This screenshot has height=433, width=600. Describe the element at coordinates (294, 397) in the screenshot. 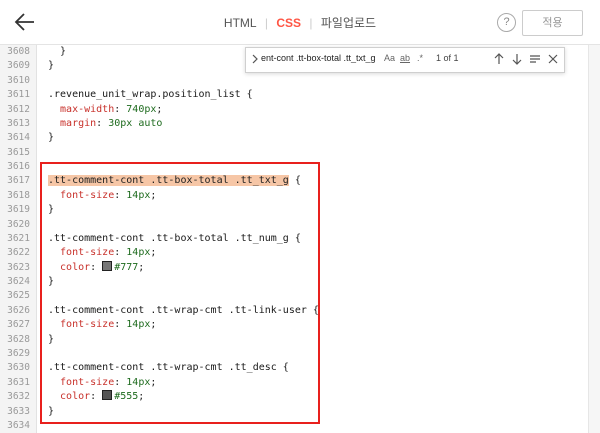

I see `code-line: 3632 color: #555;` at that location.